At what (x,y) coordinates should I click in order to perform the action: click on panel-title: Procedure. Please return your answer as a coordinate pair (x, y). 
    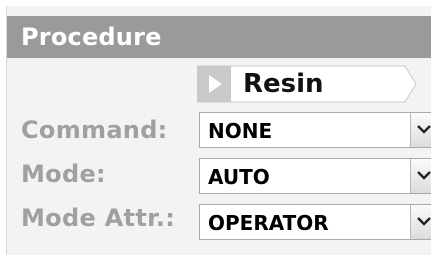
    Looking at the image, I should click on (91, 37).